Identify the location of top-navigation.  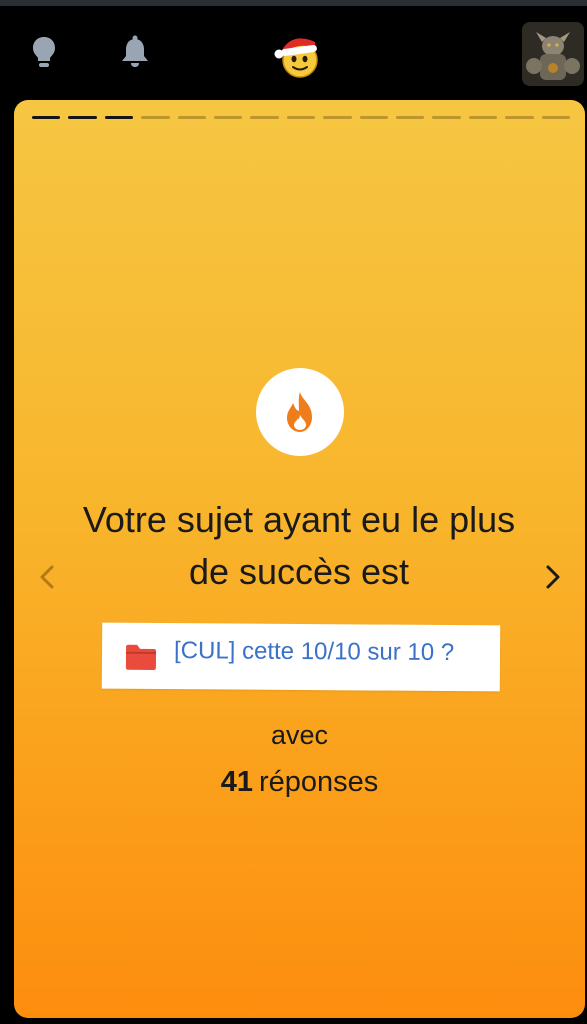
(293, 53).